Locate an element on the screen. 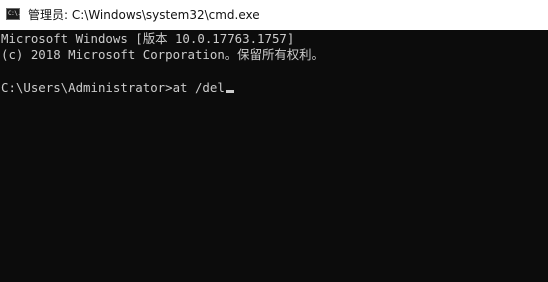 The image size is (548, 282). prompt-path: C:\Users\Administrator> is located at coordinates (87, 87).